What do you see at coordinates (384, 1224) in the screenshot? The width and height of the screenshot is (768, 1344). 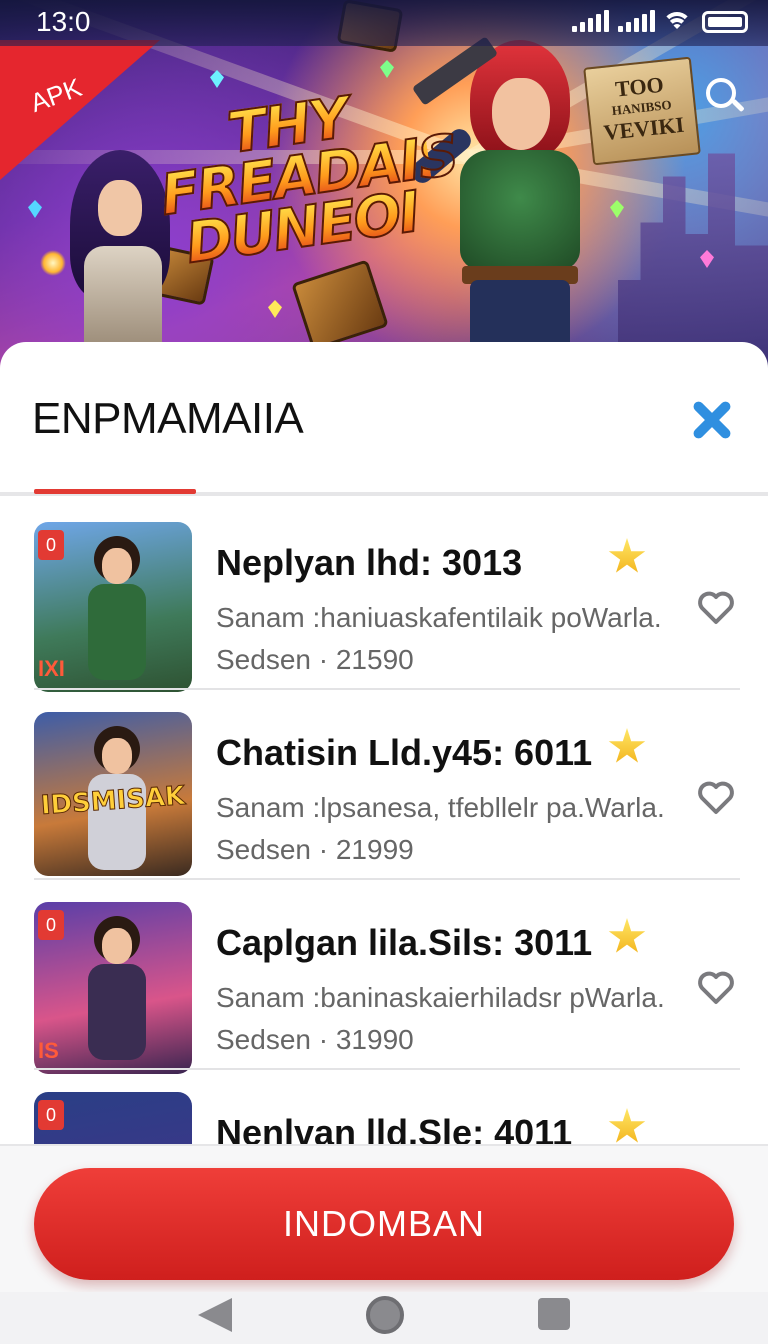 I see `primary-action-button: INDOMBAN` at bounding box center [384, 1224].